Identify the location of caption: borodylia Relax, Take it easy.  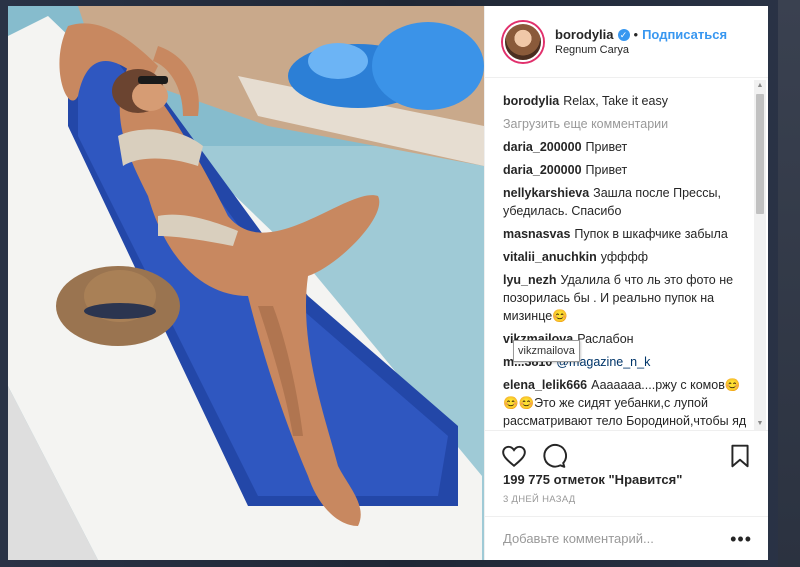
(625, 101).